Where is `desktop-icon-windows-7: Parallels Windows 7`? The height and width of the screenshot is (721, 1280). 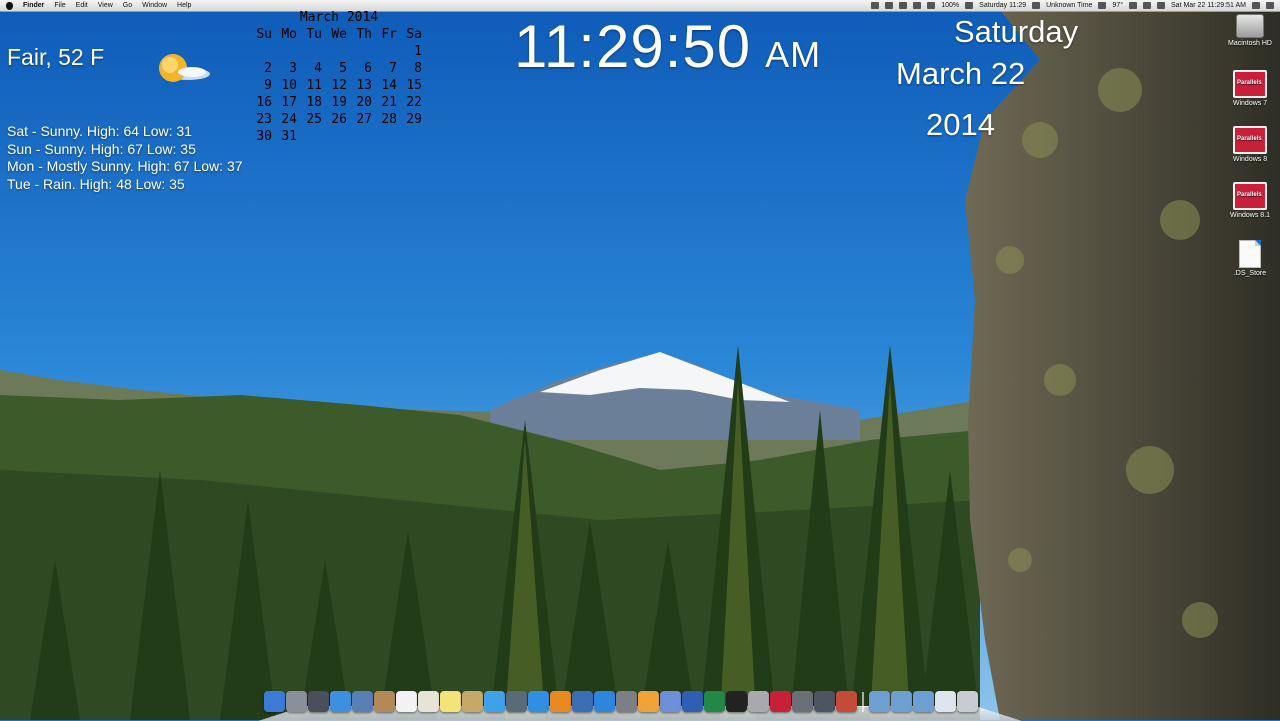
desktop-icon-windows-7: Parallels Windows 7 is located at coordinates (1250, 88).